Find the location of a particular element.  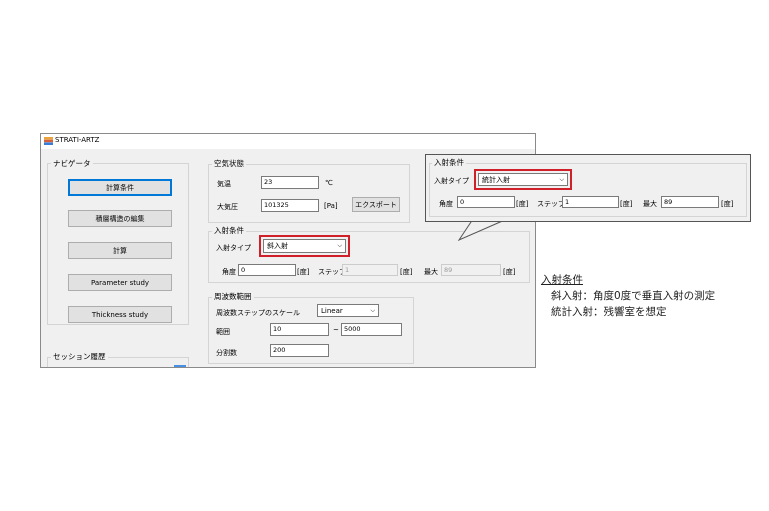

frequency-scale-label: 周波数ステップのスケール is located at coordinates (258, 313).